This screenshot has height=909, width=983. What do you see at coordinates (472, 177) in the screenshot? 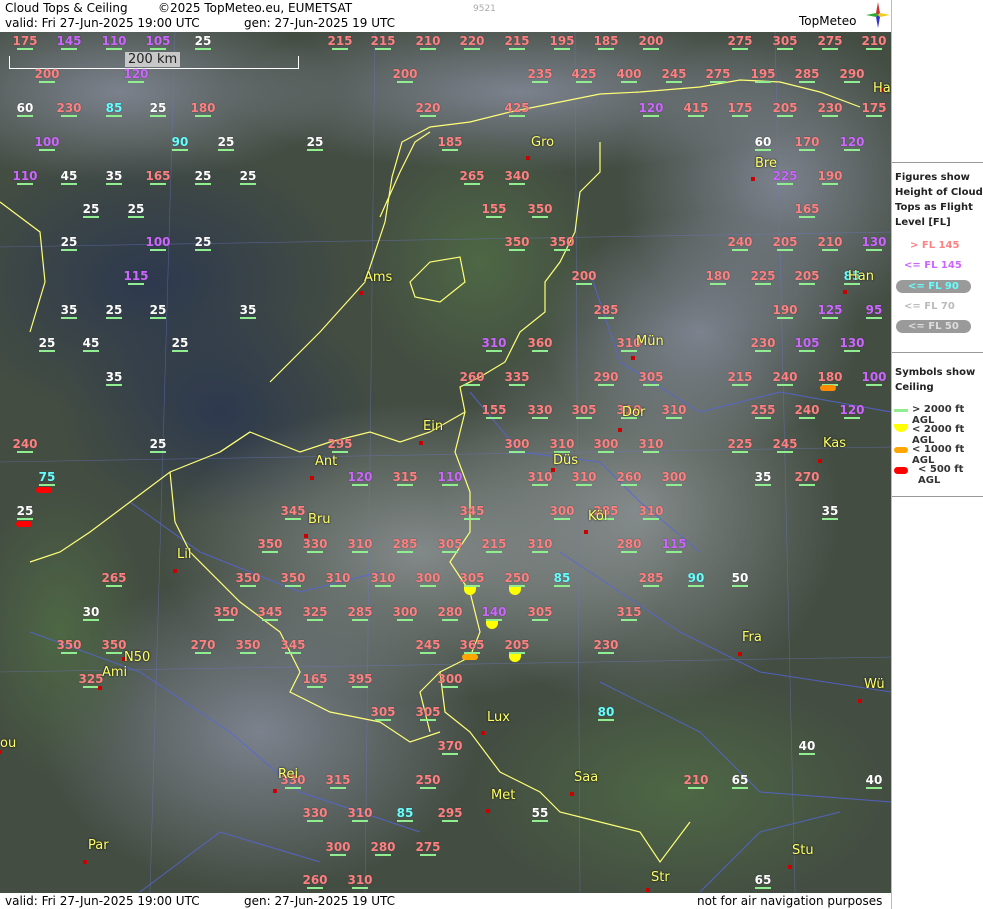
I see `cloud-top-value: 265` at bounding box center [472, 177].